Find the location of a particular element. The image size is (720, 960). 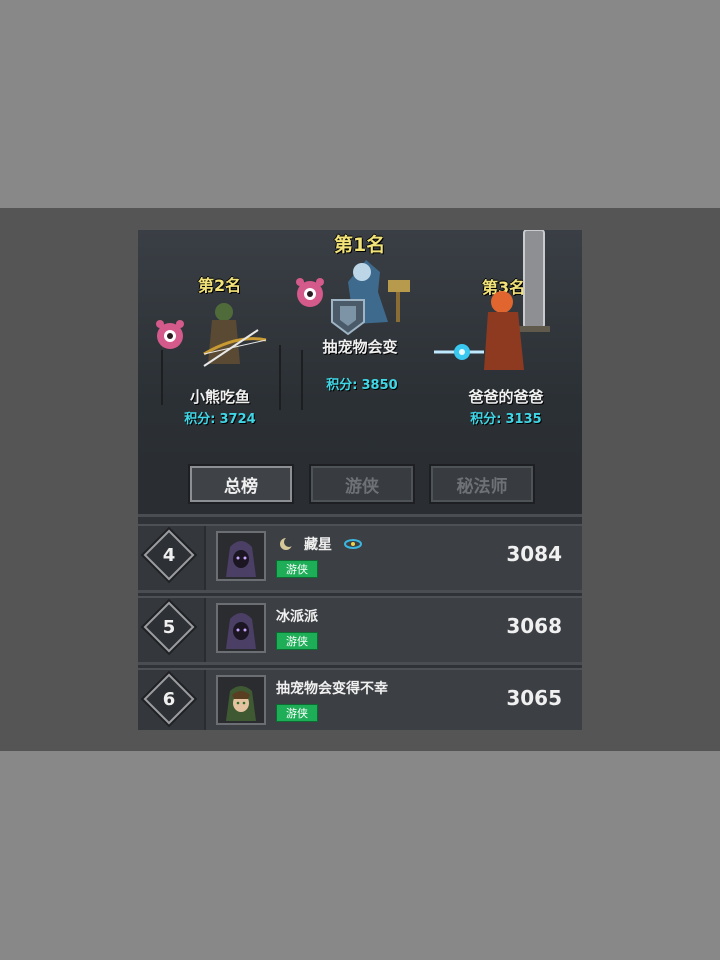

third-place-name: 爸爸的爸爸 is located at coordinates (506, 397).